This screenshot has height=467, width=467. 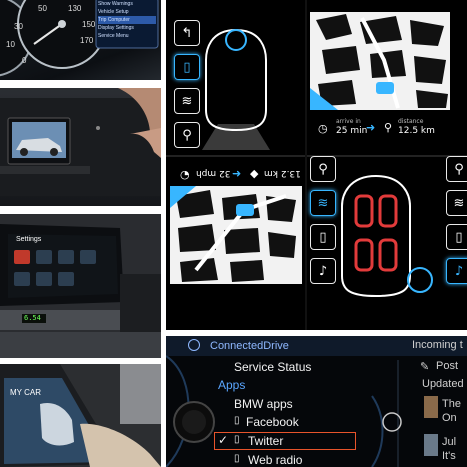 I want to click on arrive-label: arrive in, so click(x=348, y=121).